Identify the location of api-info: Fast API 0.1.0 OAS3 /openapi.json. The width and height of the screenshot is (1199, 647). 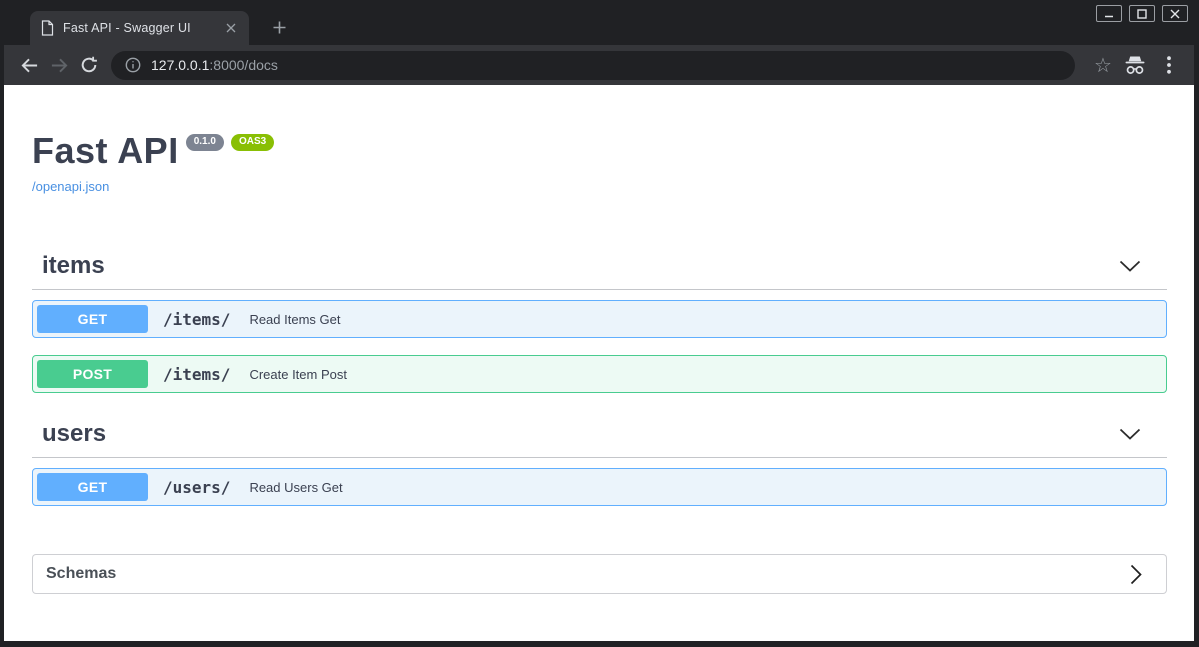
(599, 164).